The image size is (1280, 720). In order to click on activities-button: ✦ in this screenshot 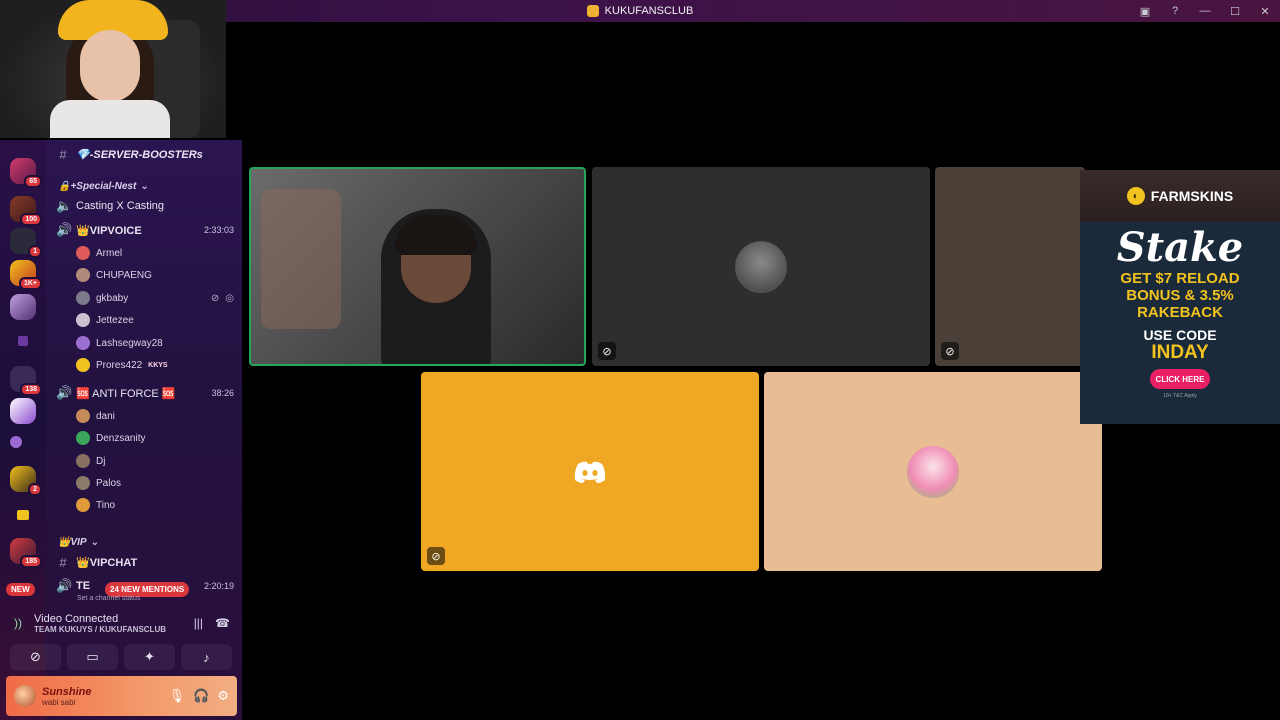, I will do `click(149, 657)`.